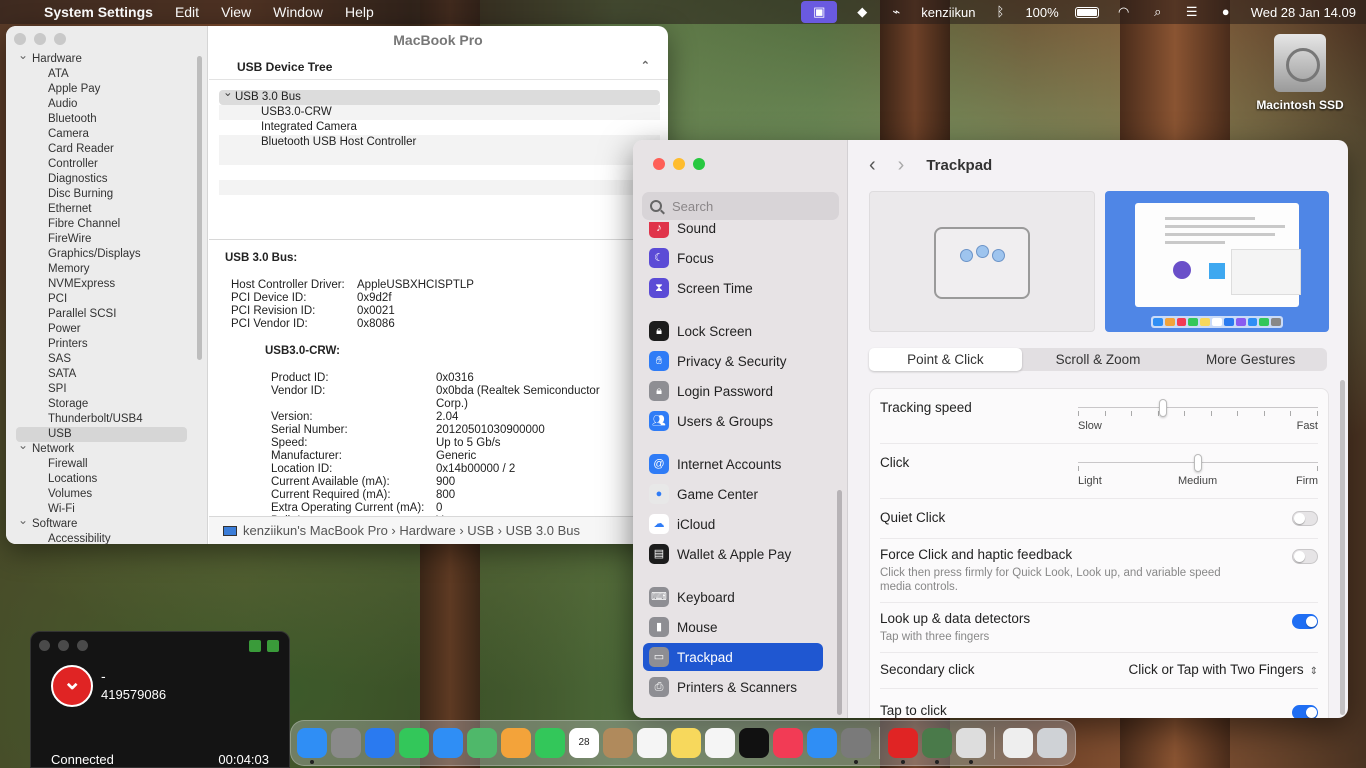  Describe the element at coordinates (106, 329) in the screenshot. I see `sidebar-item: Power` at that location.